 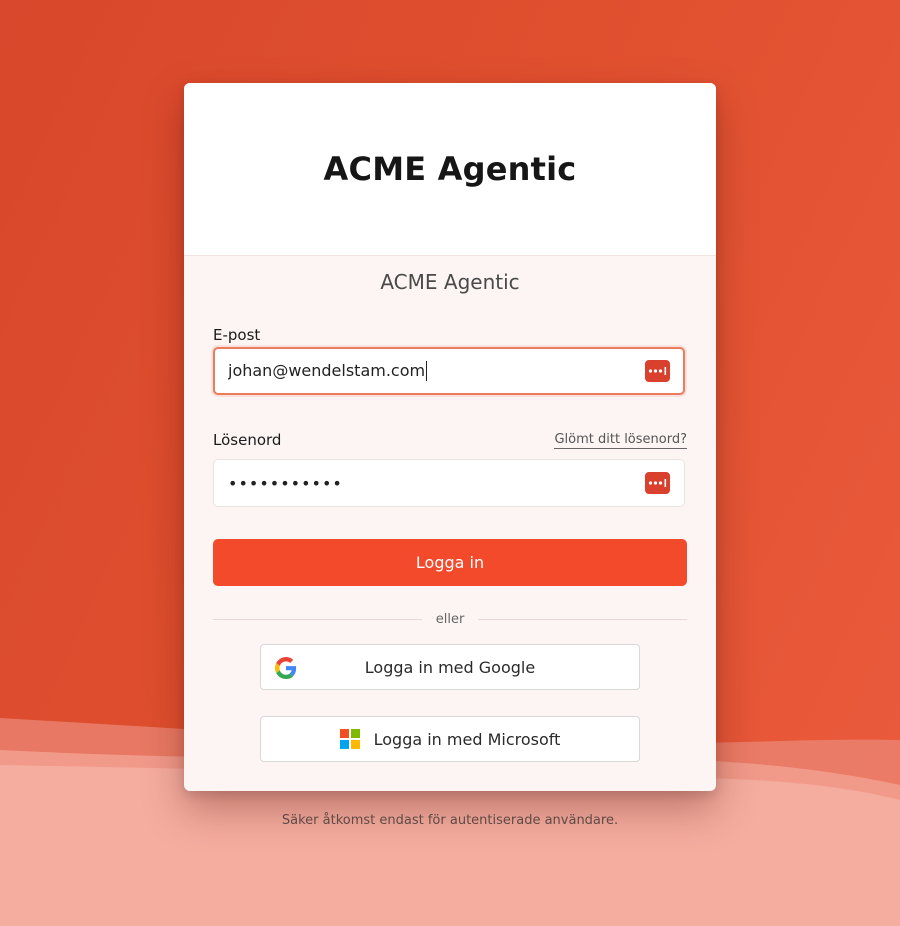 I want to click on divider-line-right, so click(x=583, y=619).